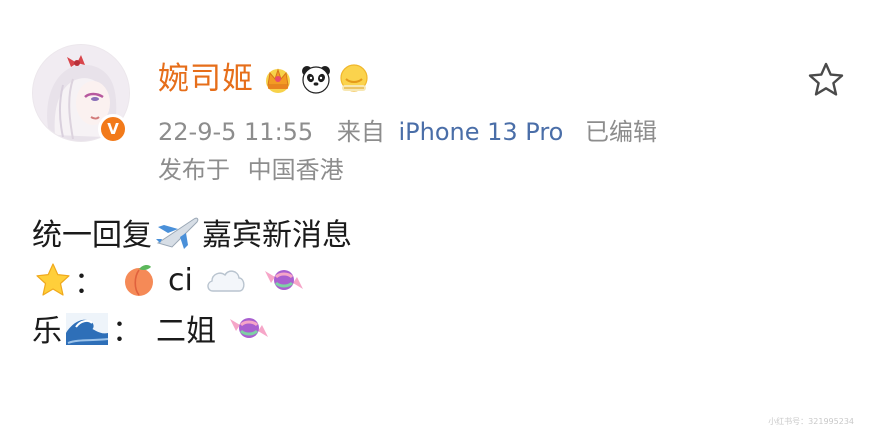 This screenshot has height=439, width=878. I want to click on post-location-line: 发布于 中国香港, so click(251, 167).